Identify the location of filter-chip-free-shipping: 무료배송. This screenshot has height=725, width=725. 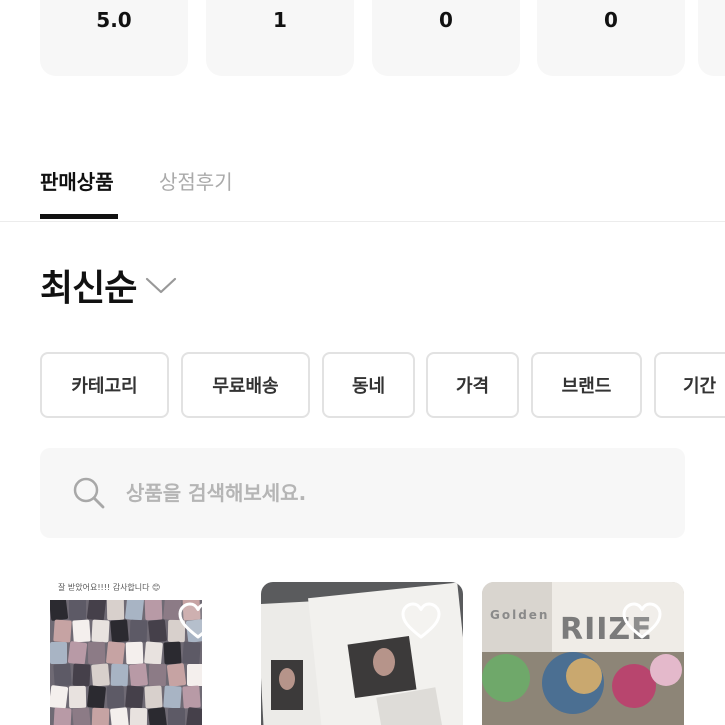
(245, 385).